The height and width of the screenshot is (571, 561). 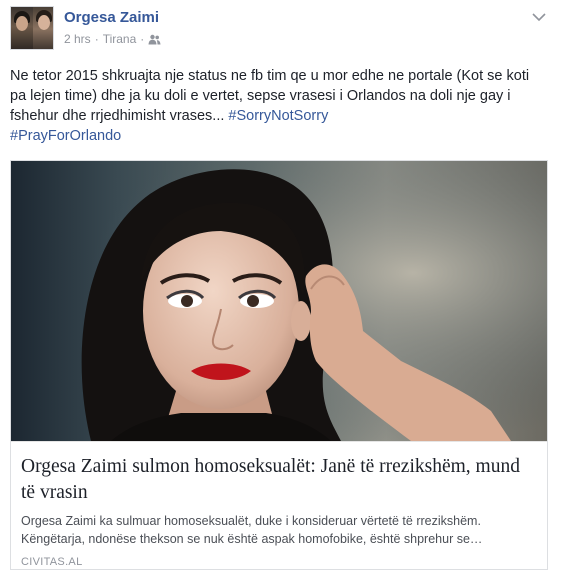 I want to click on post-author-name: Orgesa Zaimi, so click(x=111, y=17).